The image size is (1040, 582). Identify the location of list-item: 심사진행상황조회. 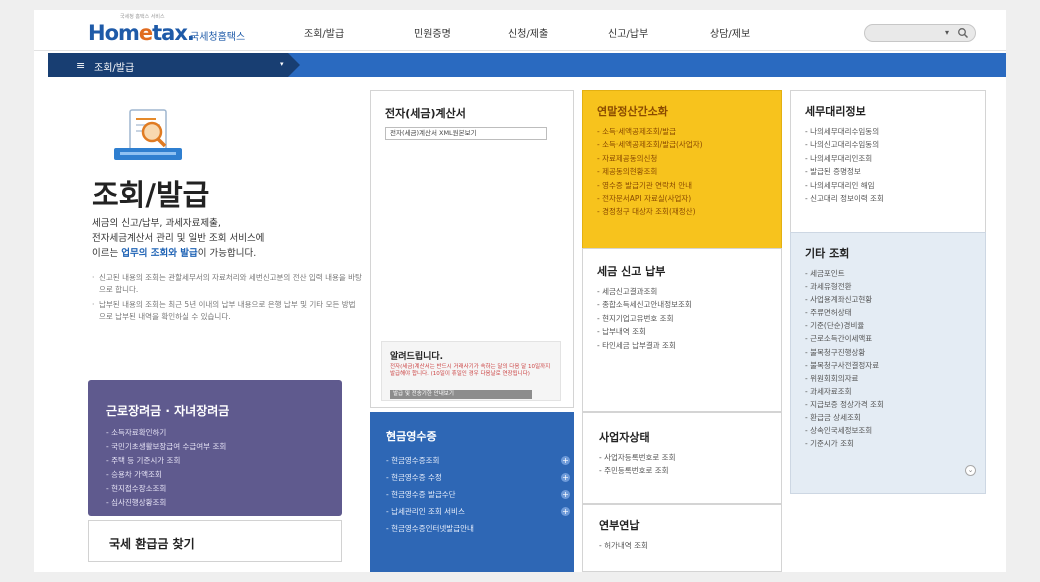
(166, 503).